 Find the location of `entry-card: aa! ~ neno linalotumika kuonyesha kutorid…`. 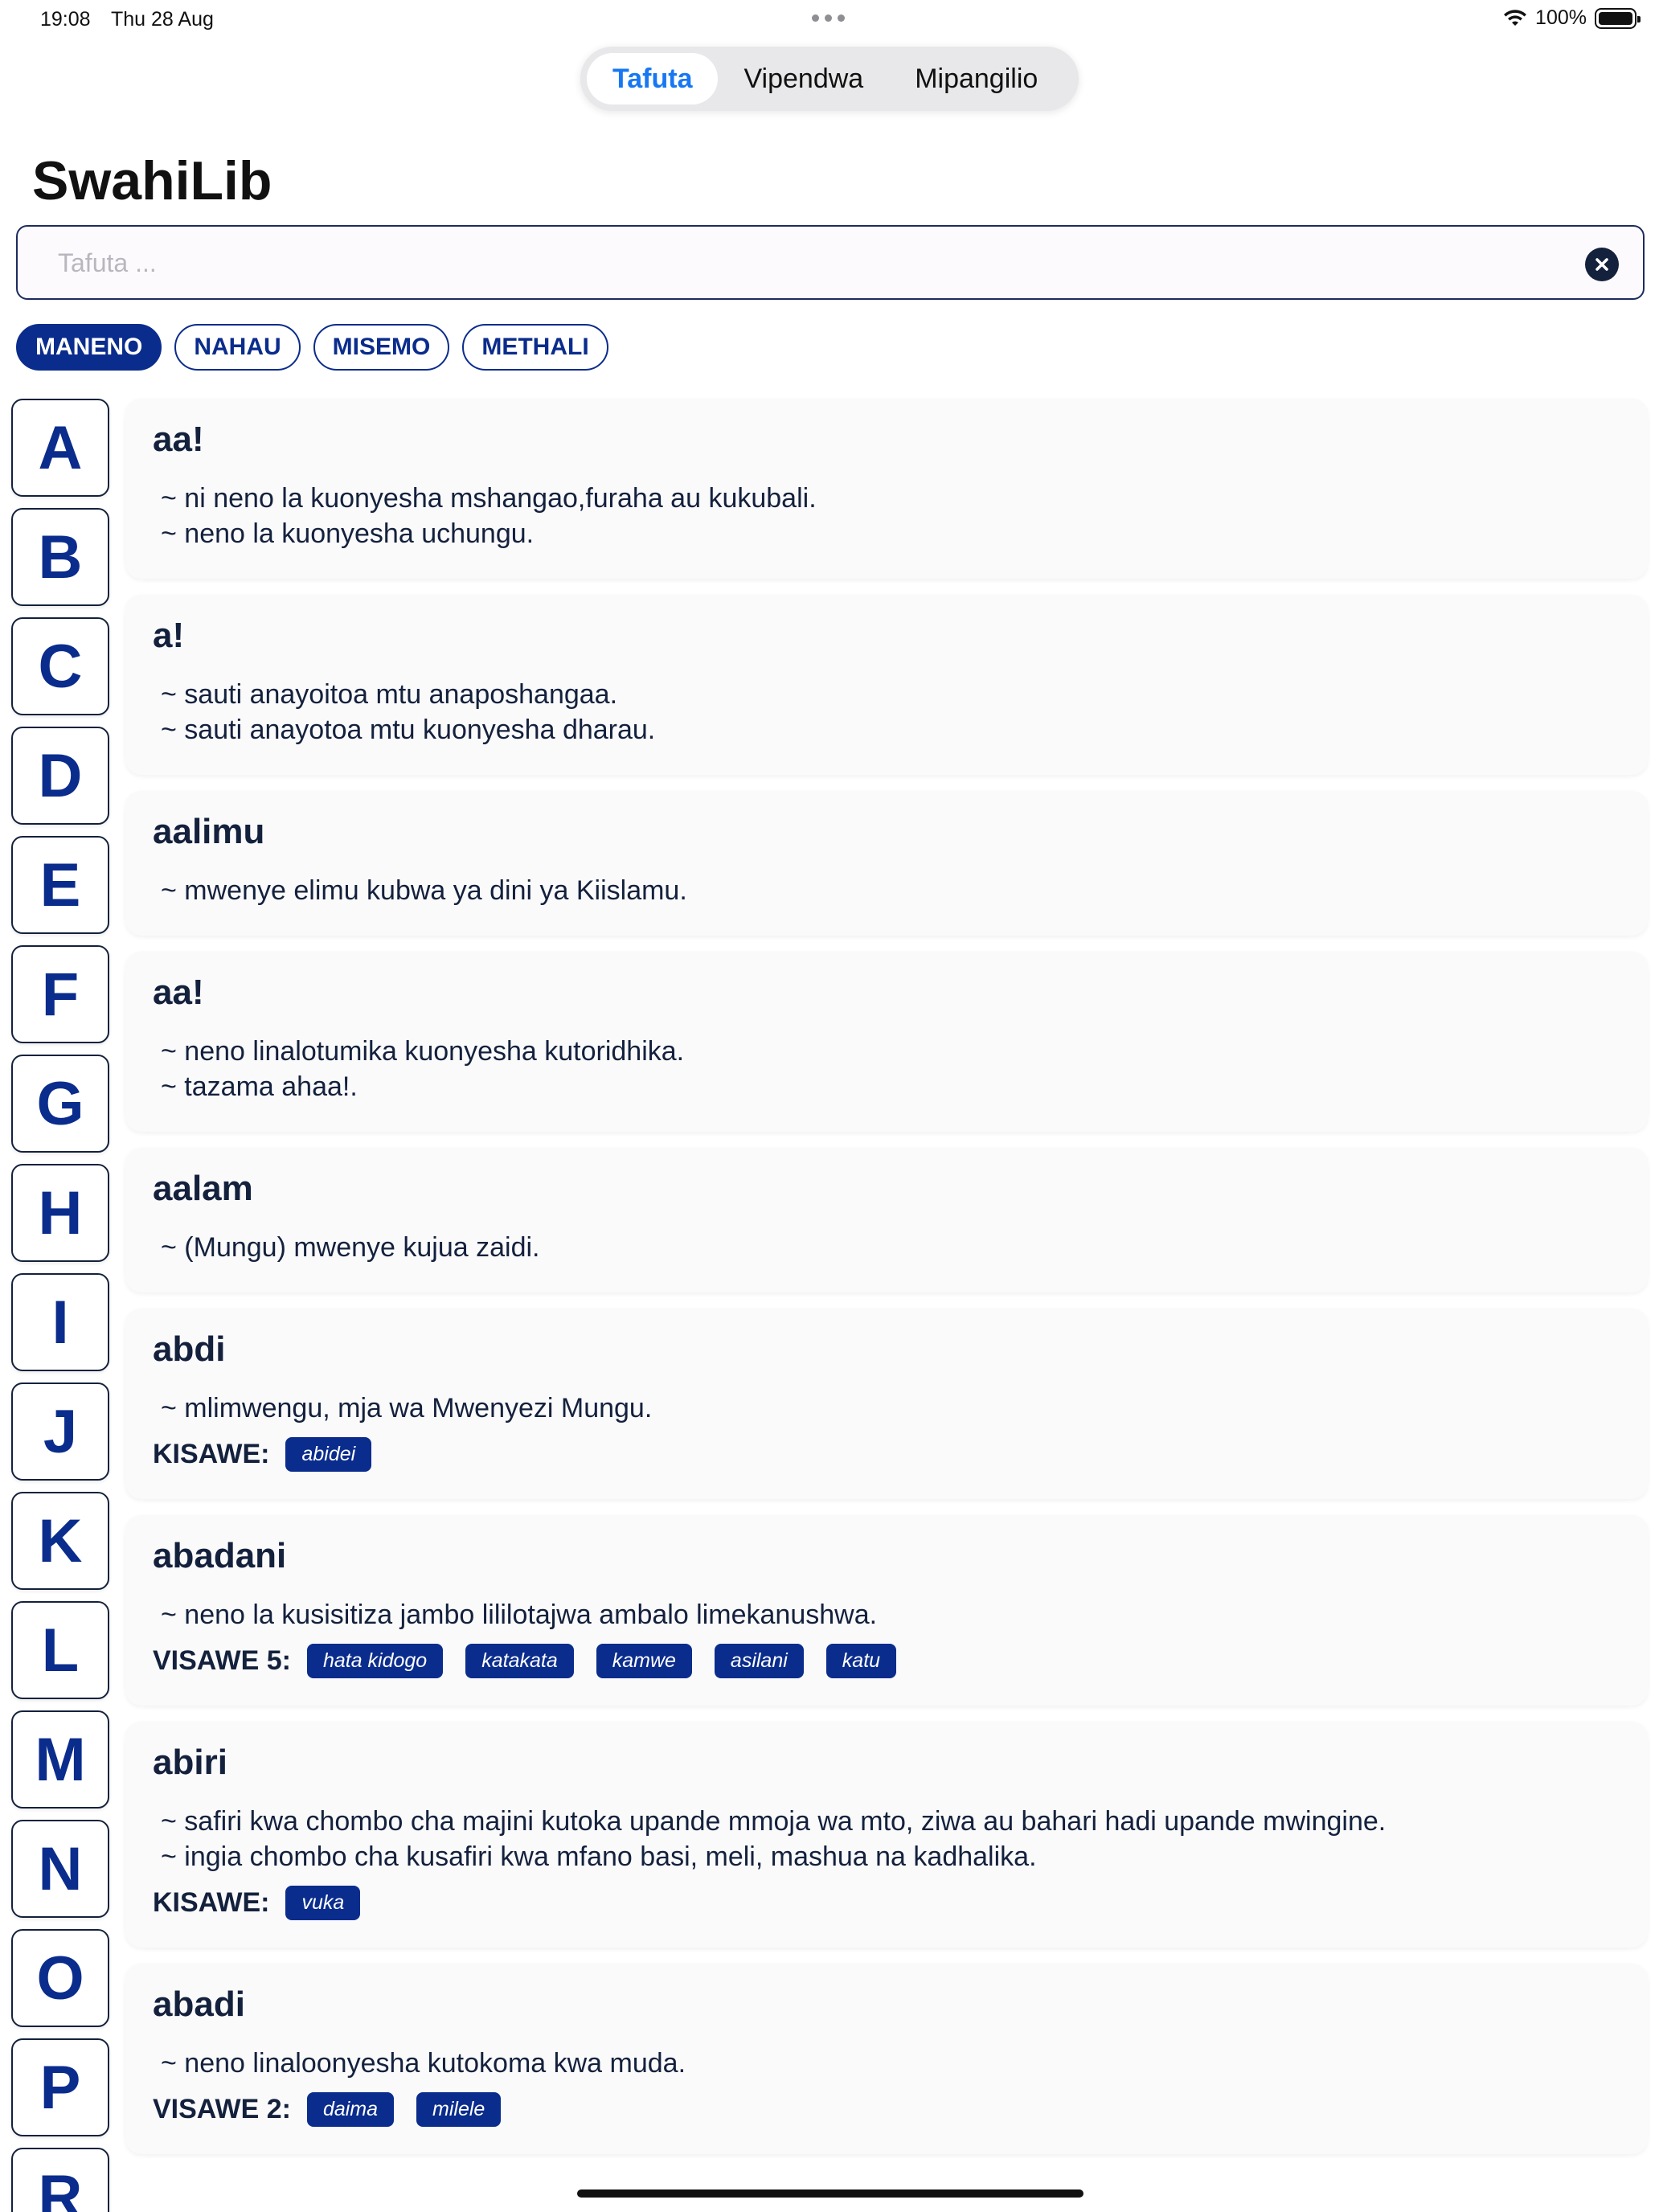

entry-card: aa! ~ neno linalotumika kuonyesha kutorid… is located at coordinates (886, 1042).